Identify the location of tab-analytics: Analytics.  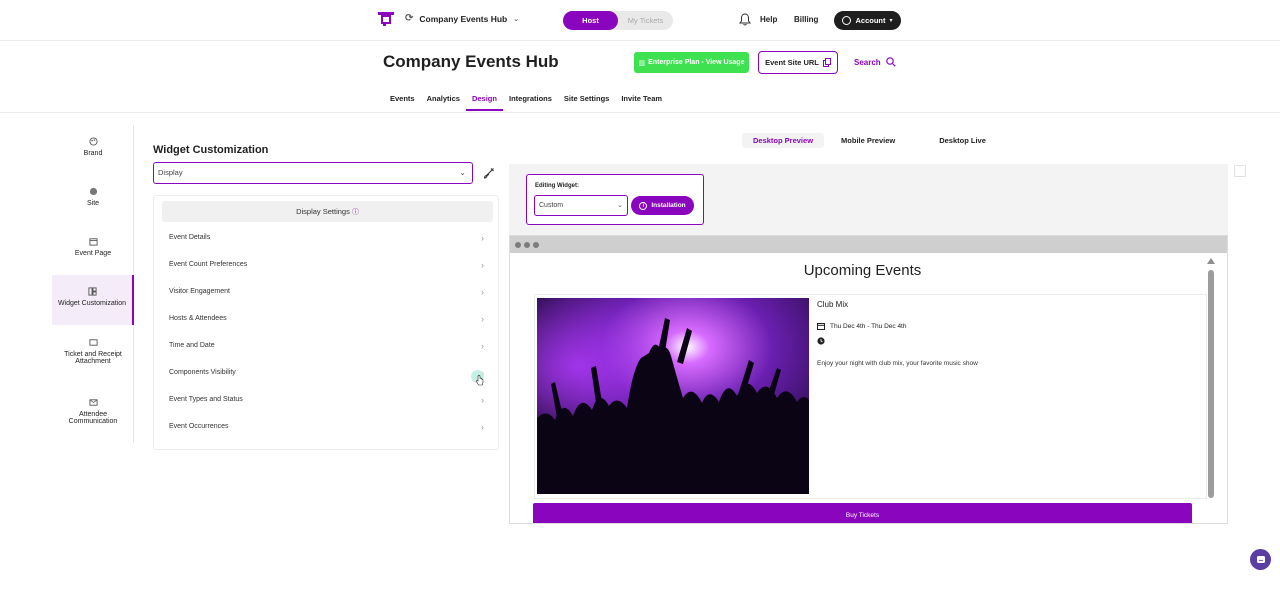
(443, 102).